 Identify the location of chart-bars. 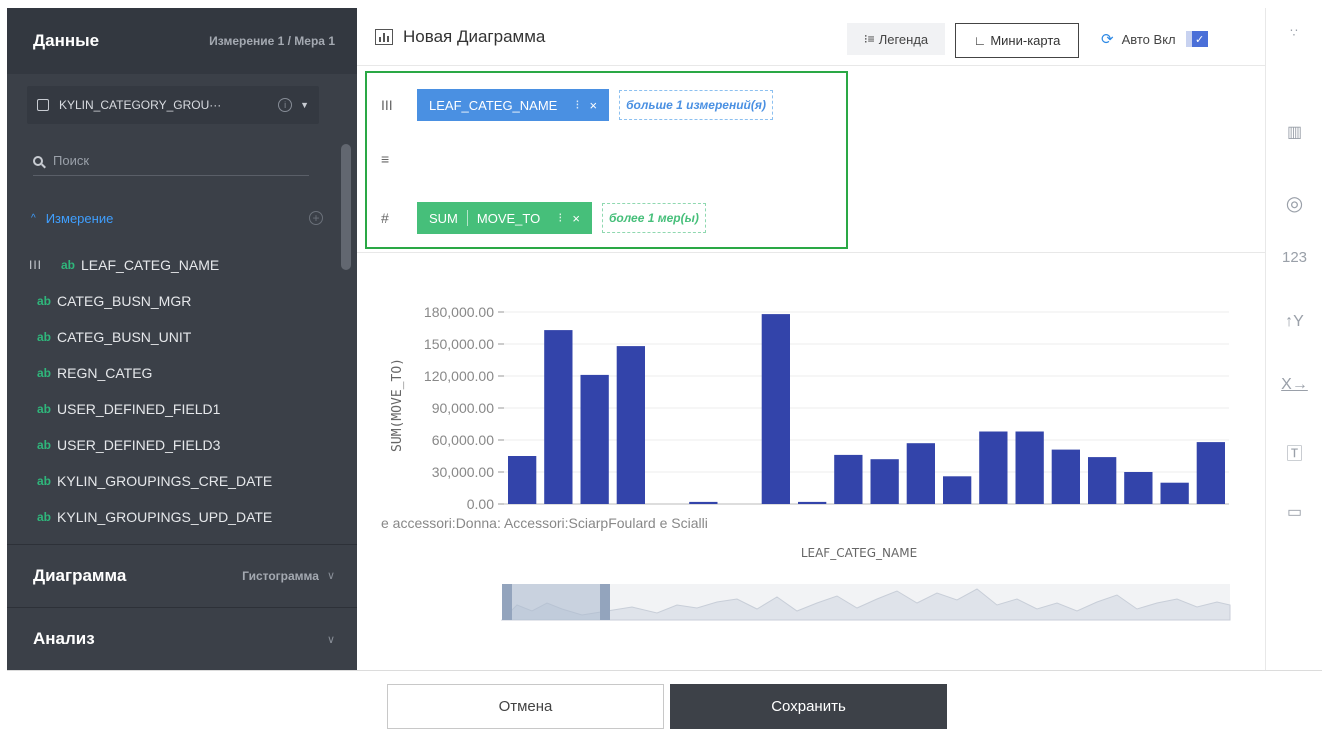
(866, 409).